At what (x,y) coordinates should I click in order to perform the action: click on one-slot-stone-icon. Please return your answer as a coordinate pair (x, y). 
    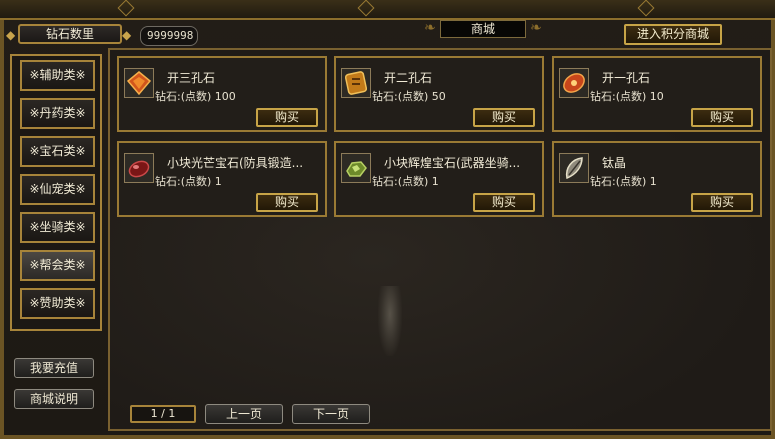
    Looking at the image, I should click on (574, 83).